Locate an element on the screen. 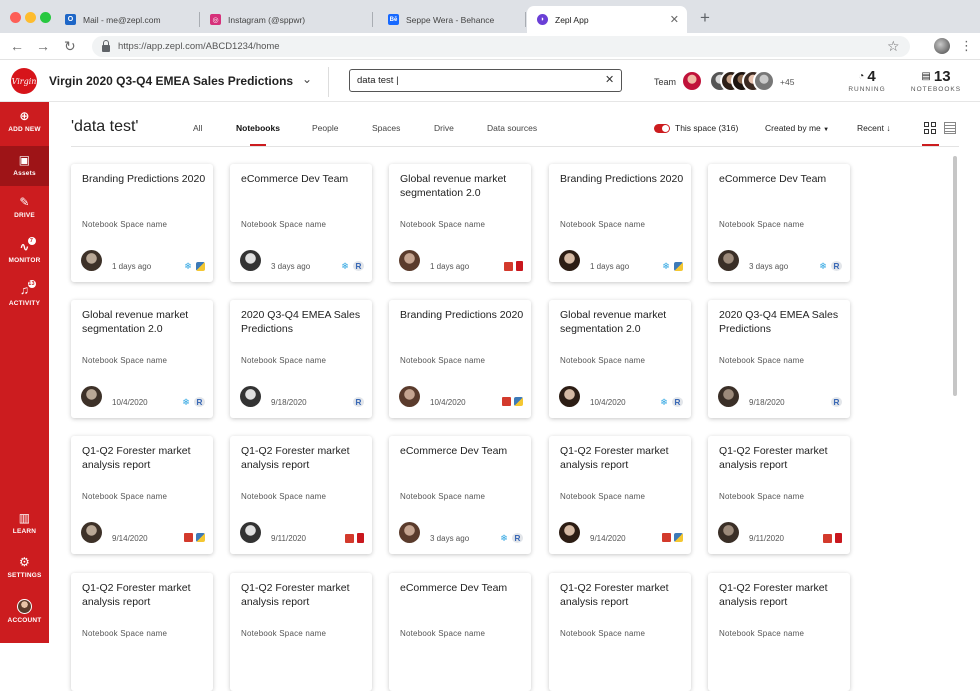 The image size is (980, 691). tab-label: Zepl App is located at coordinates (572, 19).